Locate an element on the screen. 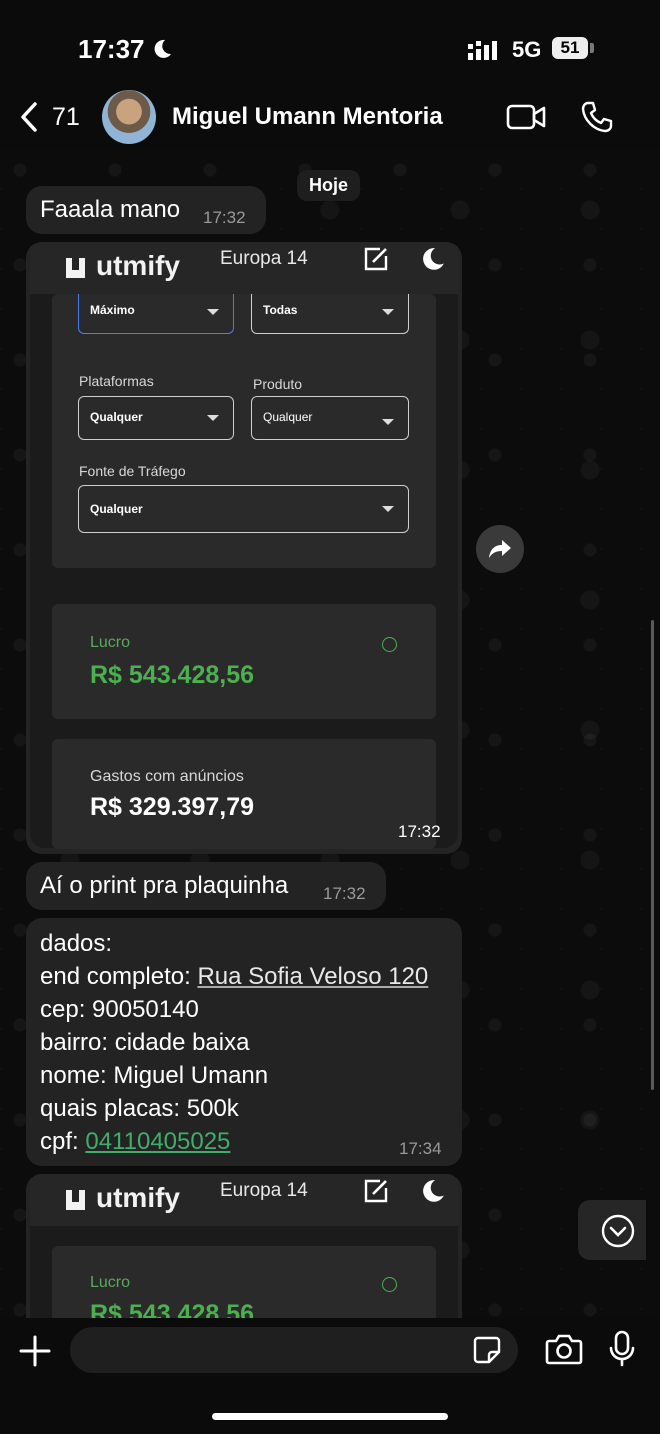 This screenshot has height=1434, width=660. ads-spend-card: Gastos com anúncios R$ 329.397,79 is located at coordinates (244, 794).